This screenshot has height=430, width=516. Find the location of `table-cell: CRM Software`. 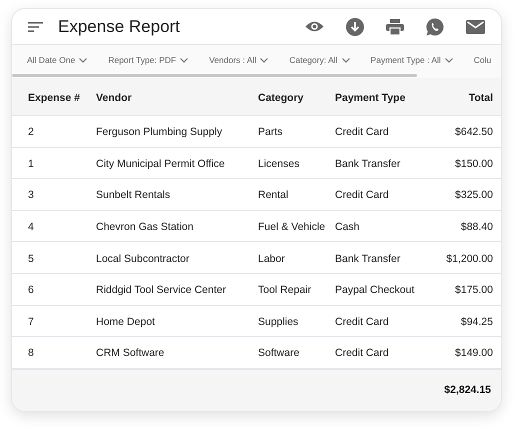

table-cell: CRM Software is located at coordinates (130, 353).